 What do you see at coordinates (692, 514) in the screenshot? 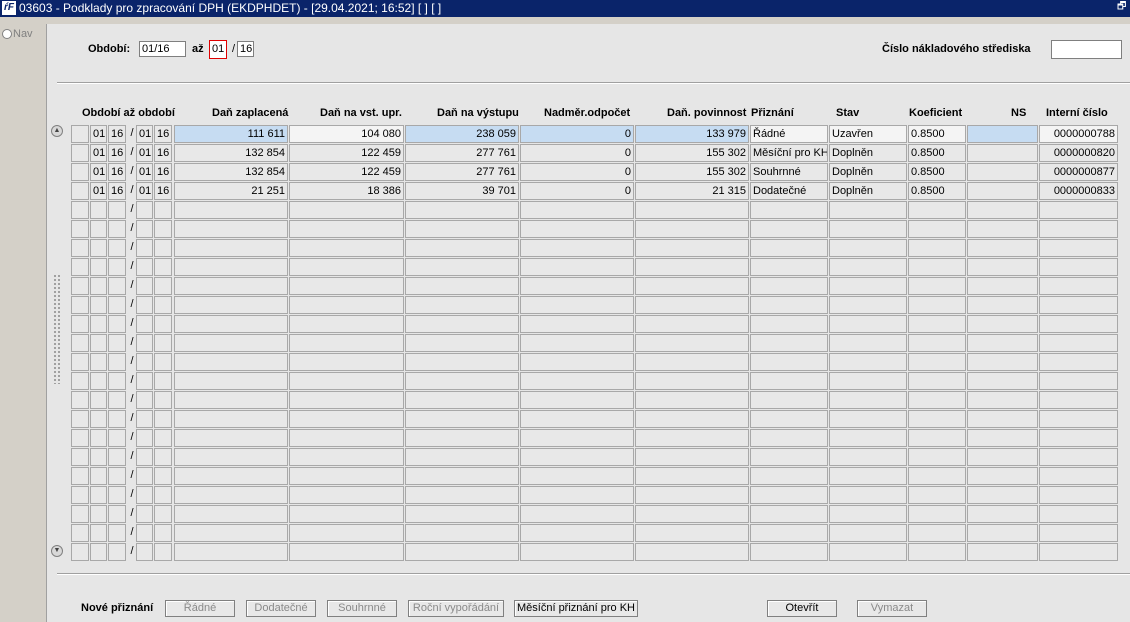
I see `cell-tax-liability` at bounding box center [692, 514].